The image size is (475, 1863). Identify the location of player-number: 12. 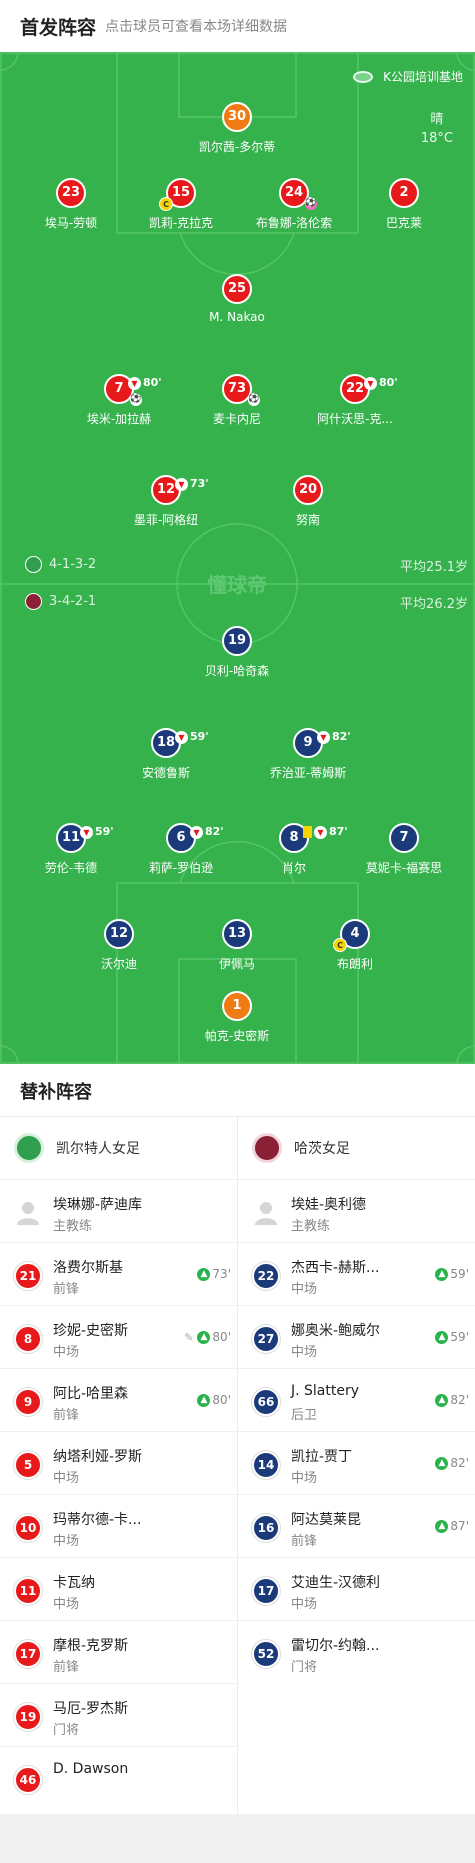
(119, 934).